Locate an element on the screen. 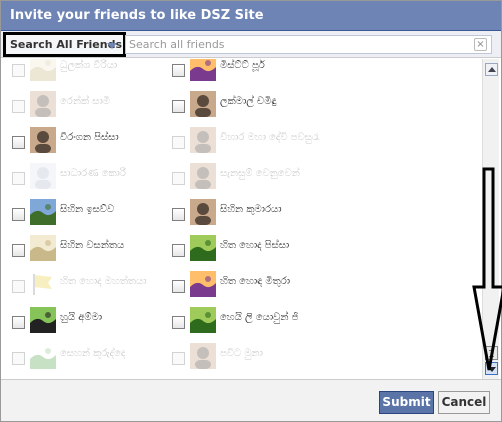 The height and width of the screenshot is (422, 502). friend-name: හුයි අම්මා is located at coordinates (81, 317).